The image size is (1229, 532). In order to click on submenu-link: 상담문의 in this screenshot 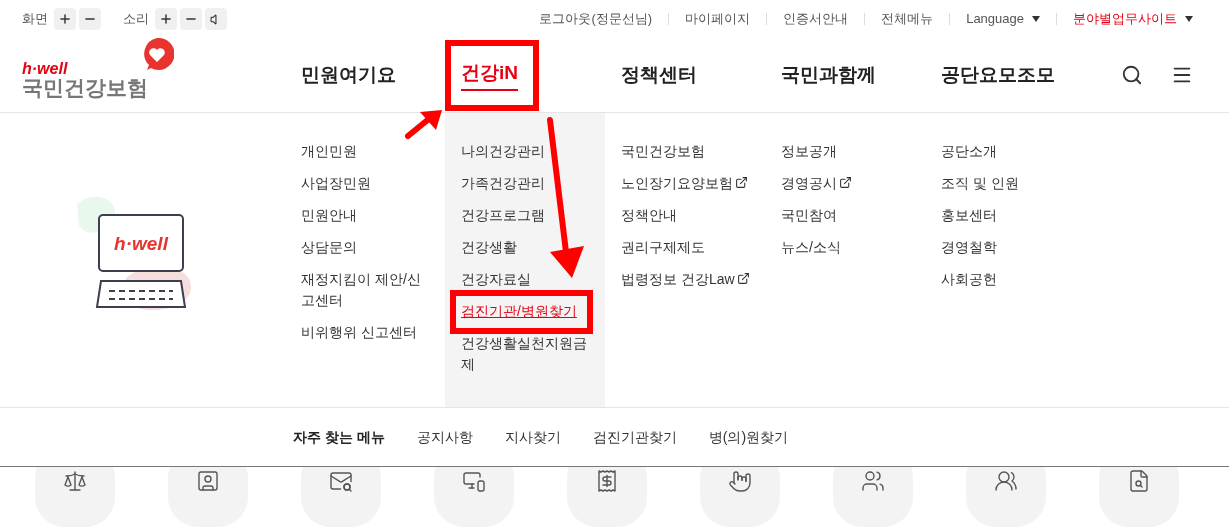, I will do `click(367, 247)`.